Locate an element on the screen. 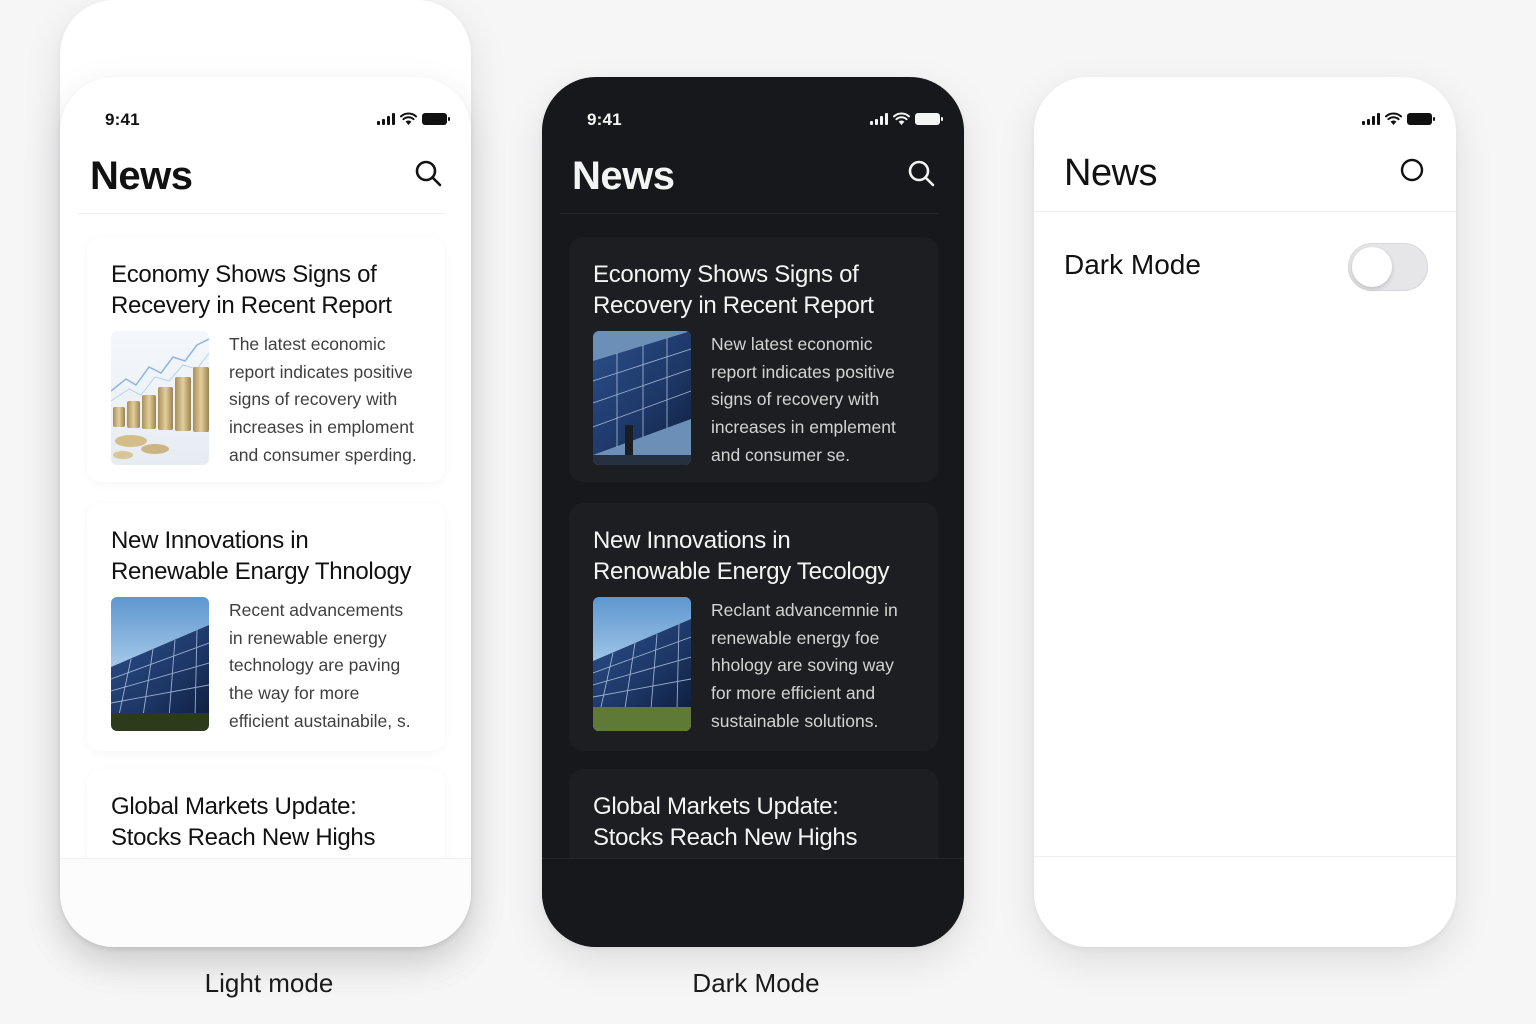 The image size is (1536, 1024). dark-mode-setting: Dark Mode is located at coordinates (1246, 267).